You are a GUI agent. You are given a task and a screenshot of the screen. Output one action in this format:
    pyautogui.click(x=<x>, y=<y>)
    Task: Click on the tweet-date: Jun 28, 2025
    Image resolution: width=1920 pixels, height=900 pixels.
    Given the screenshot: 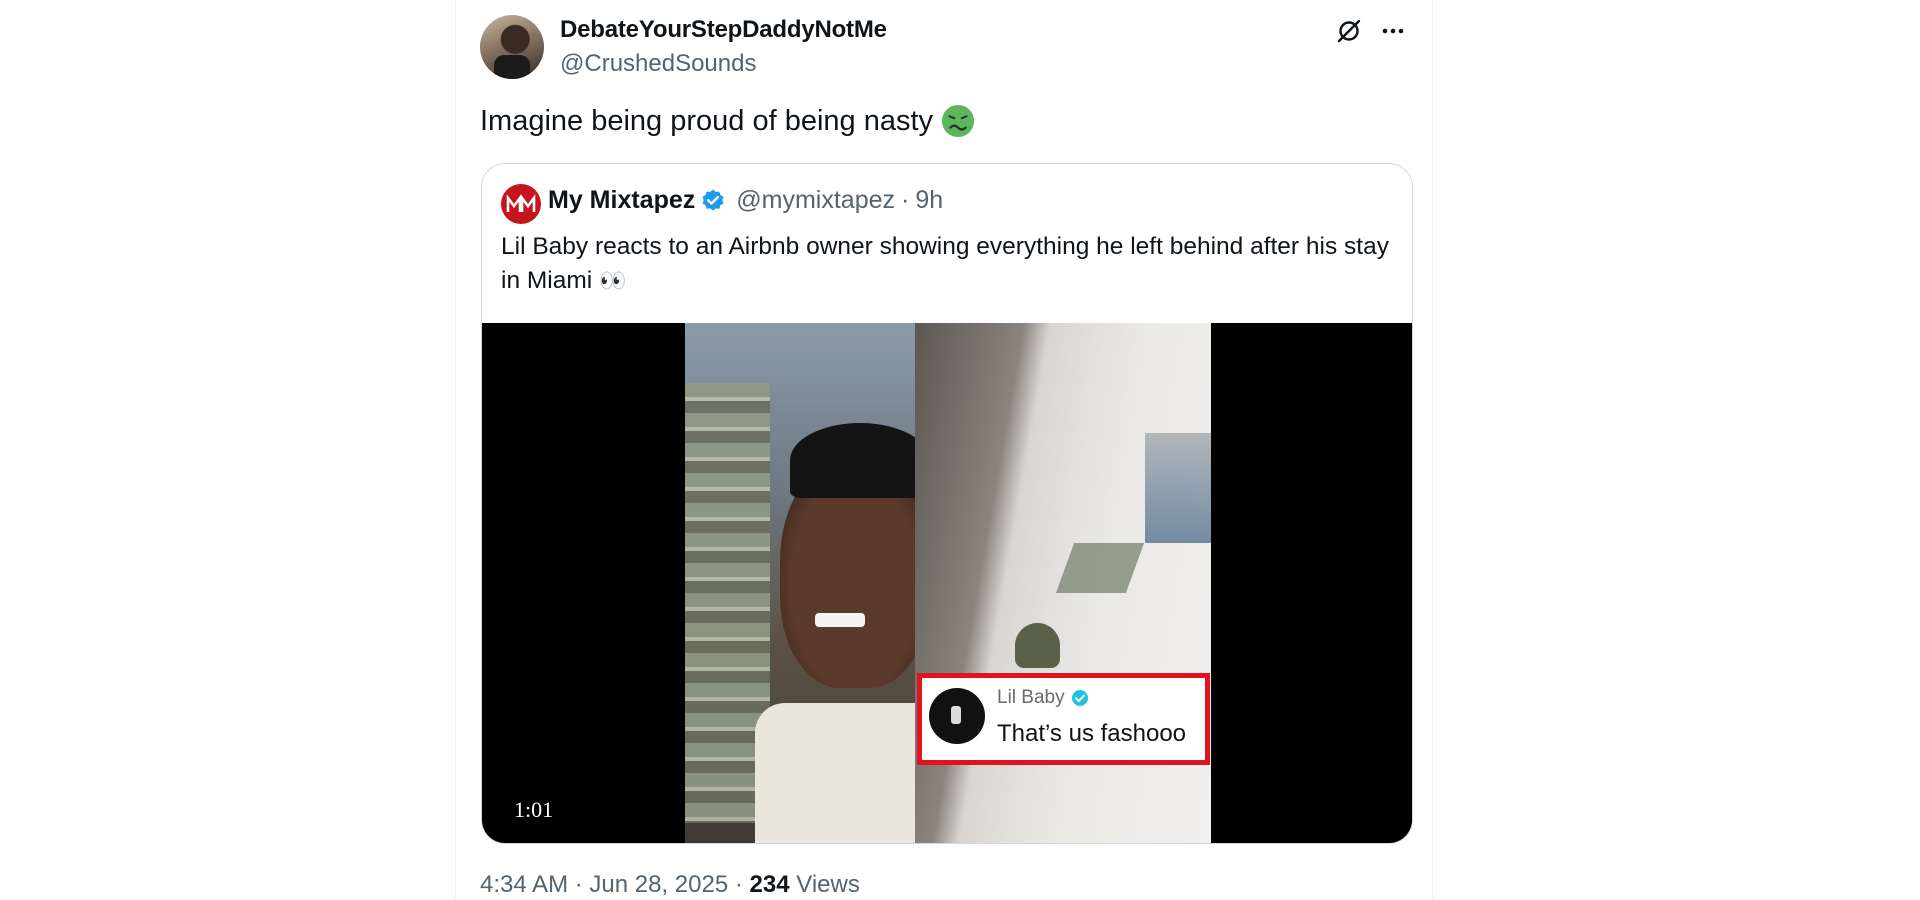 What is the action you would take?
    pyautogui.click(x=658, y=884)
    